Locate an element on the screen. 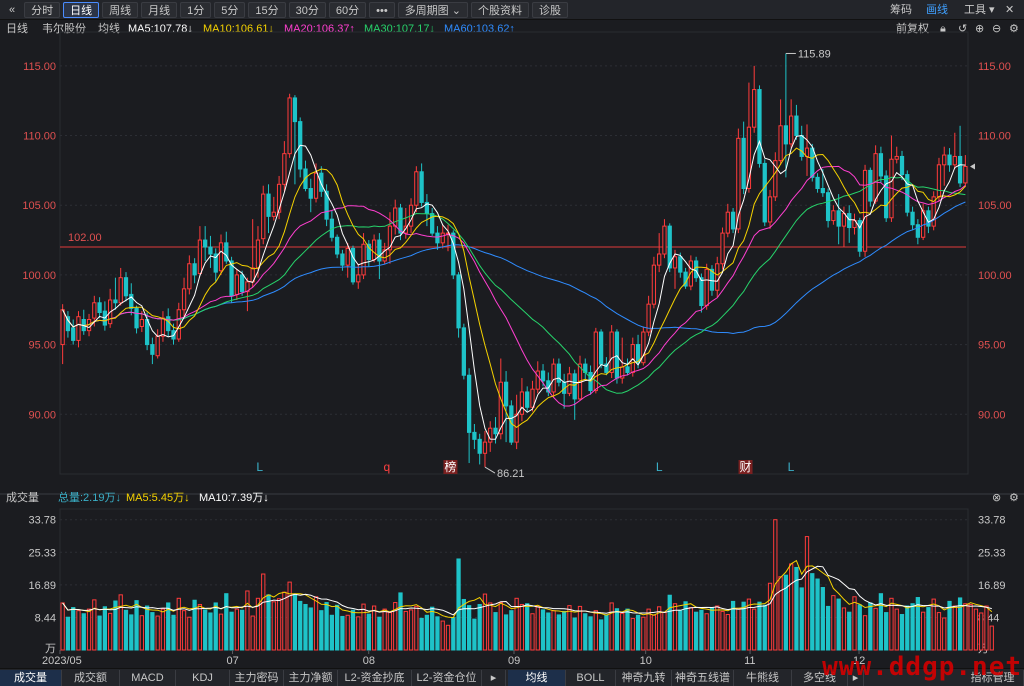 This screenshot has height=686, width=1024. tab-turnover: 成交额 is located at coordinates (91, 678).